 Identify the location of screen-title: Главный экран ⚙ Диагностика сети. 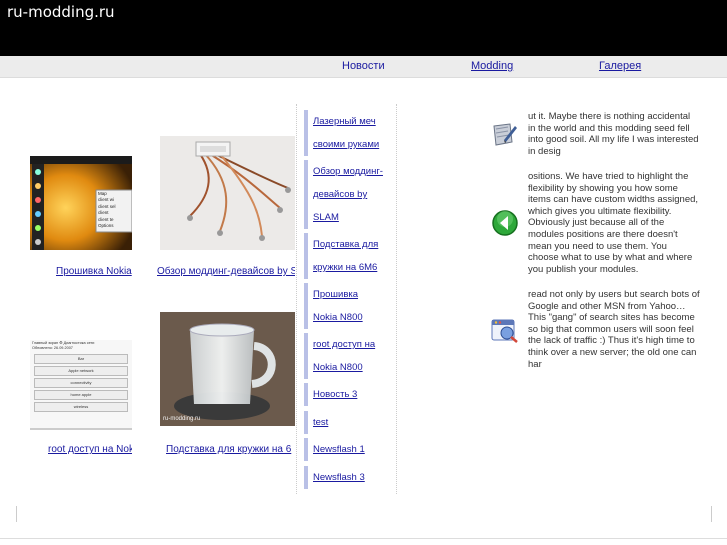
(63, 343).